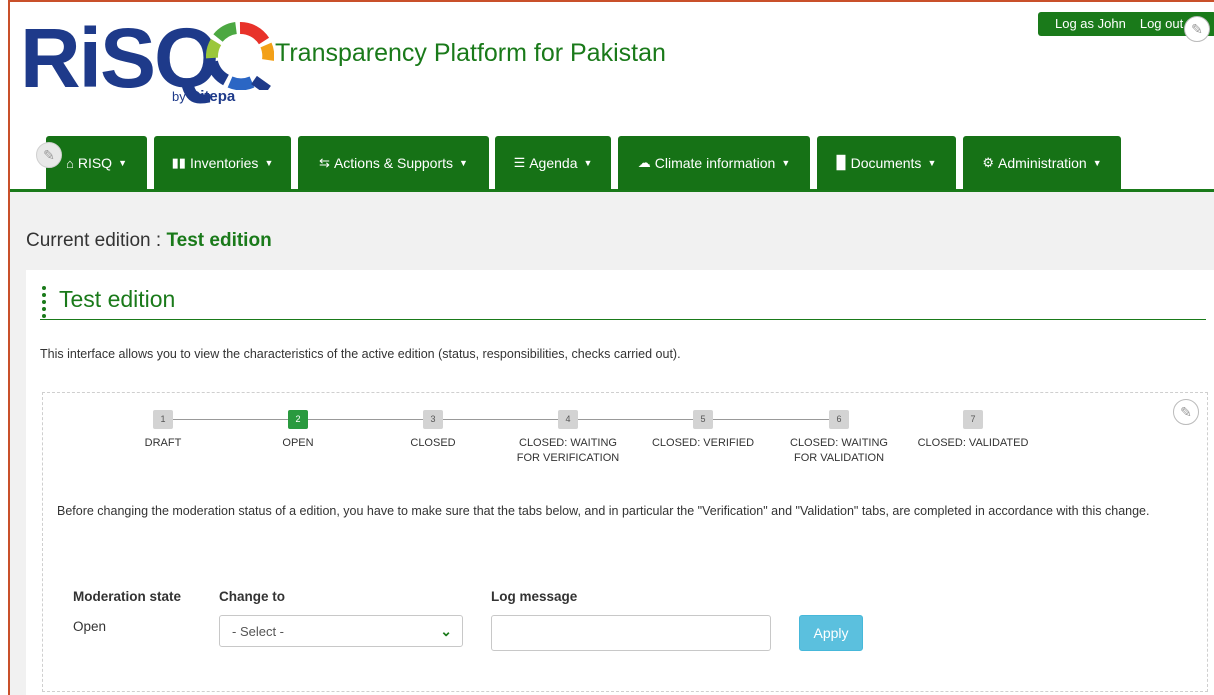 Image resolution: width=1214 pixels, height=695 pixels. I want to click on log-message-input, so click(631, 633).